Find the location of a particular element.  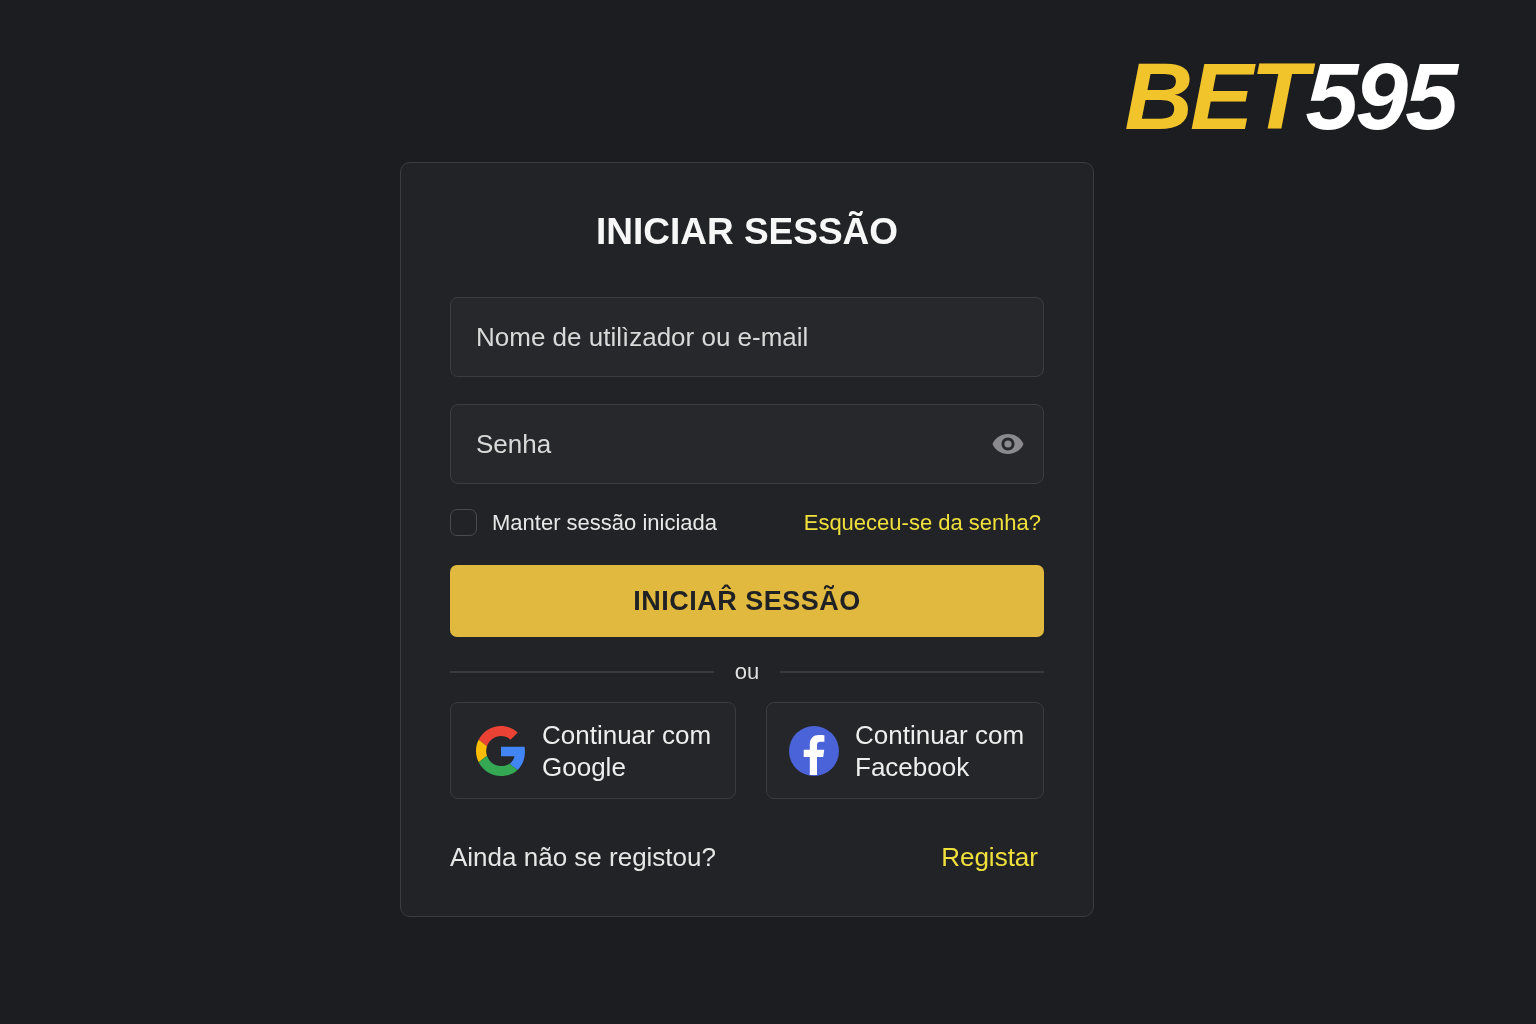

password-field: Senha is located at coordinates (747, 444).